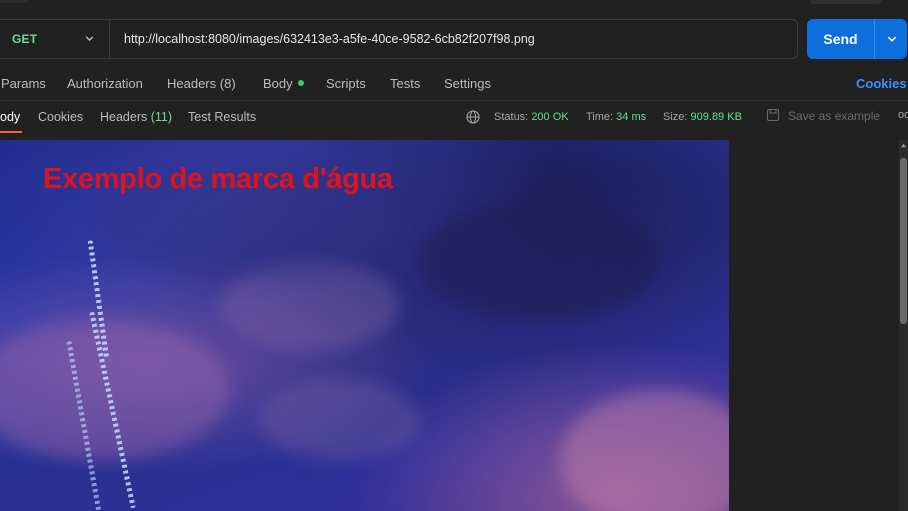 The image size is (908, 511). What do you see at coordinates (405, 83) in the screenshot?
I see `tab-tests: Tests` at bounding box center [405, 83].